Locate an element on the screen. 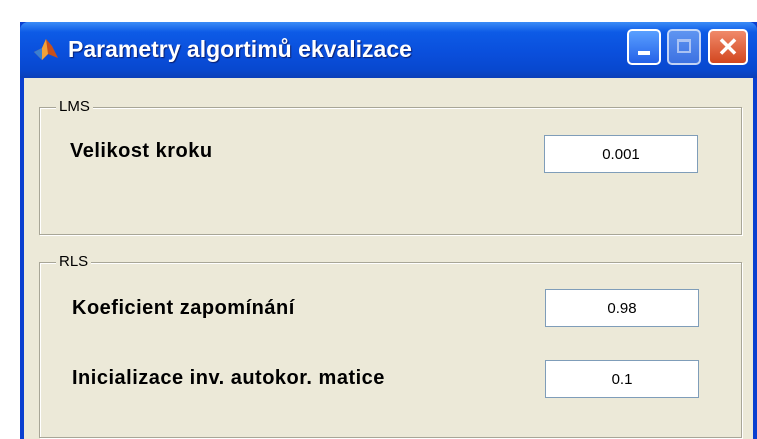 The height and width of the screenshot is (439, 757). inverse-autocorr-init-input is located at coordinates (622, 379).